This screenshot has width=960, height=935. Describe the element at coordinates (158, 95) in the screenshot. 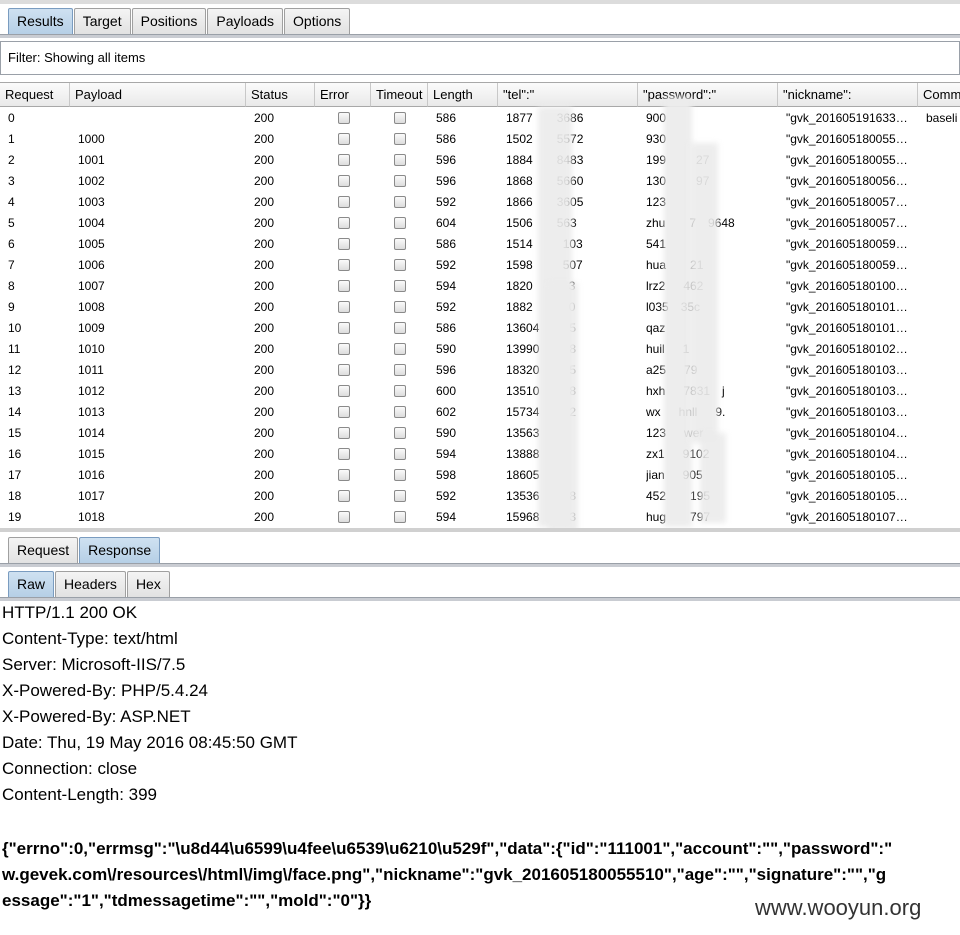

I see `column-header-payload: Payload` at that location.